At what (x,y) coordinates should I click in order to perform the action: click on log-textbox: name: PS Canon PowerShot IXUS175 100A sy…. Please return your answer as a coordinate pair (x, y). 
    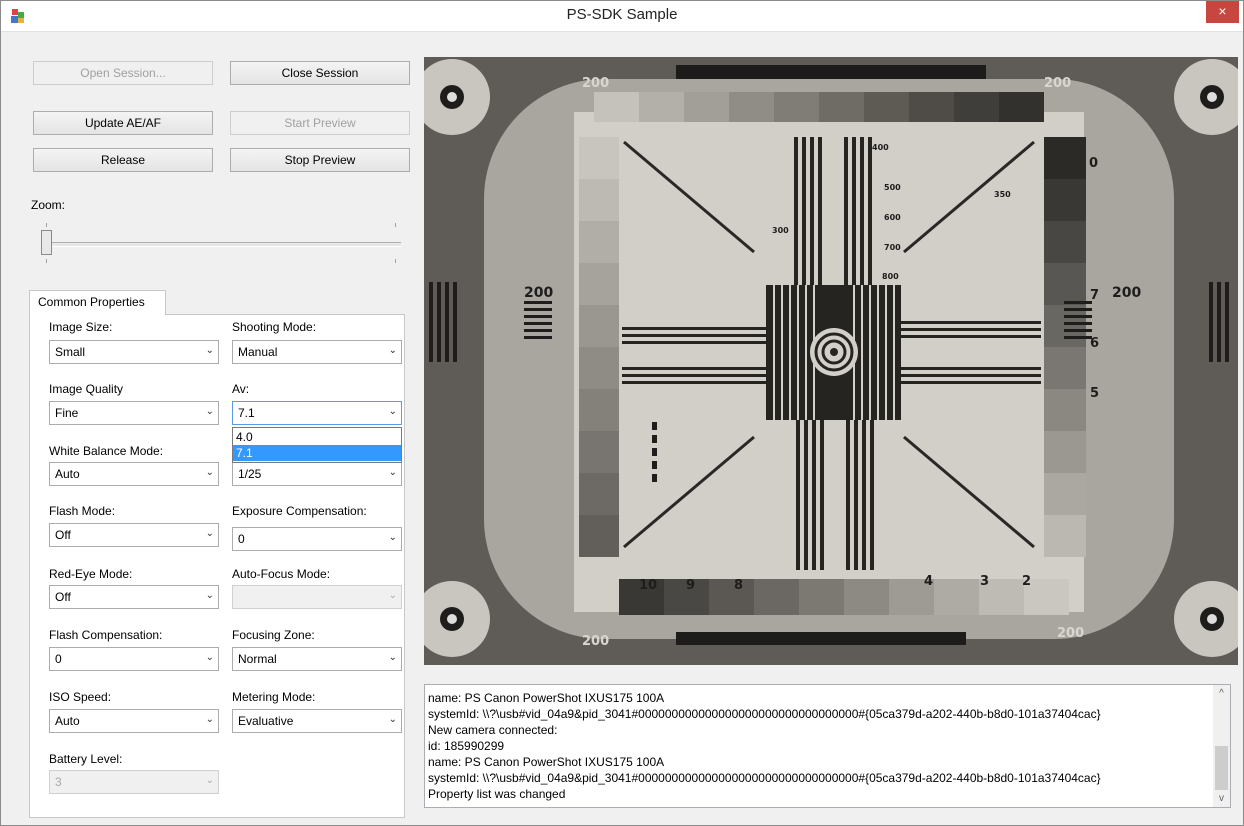
    Looking at the image, I should click on (827, 746).